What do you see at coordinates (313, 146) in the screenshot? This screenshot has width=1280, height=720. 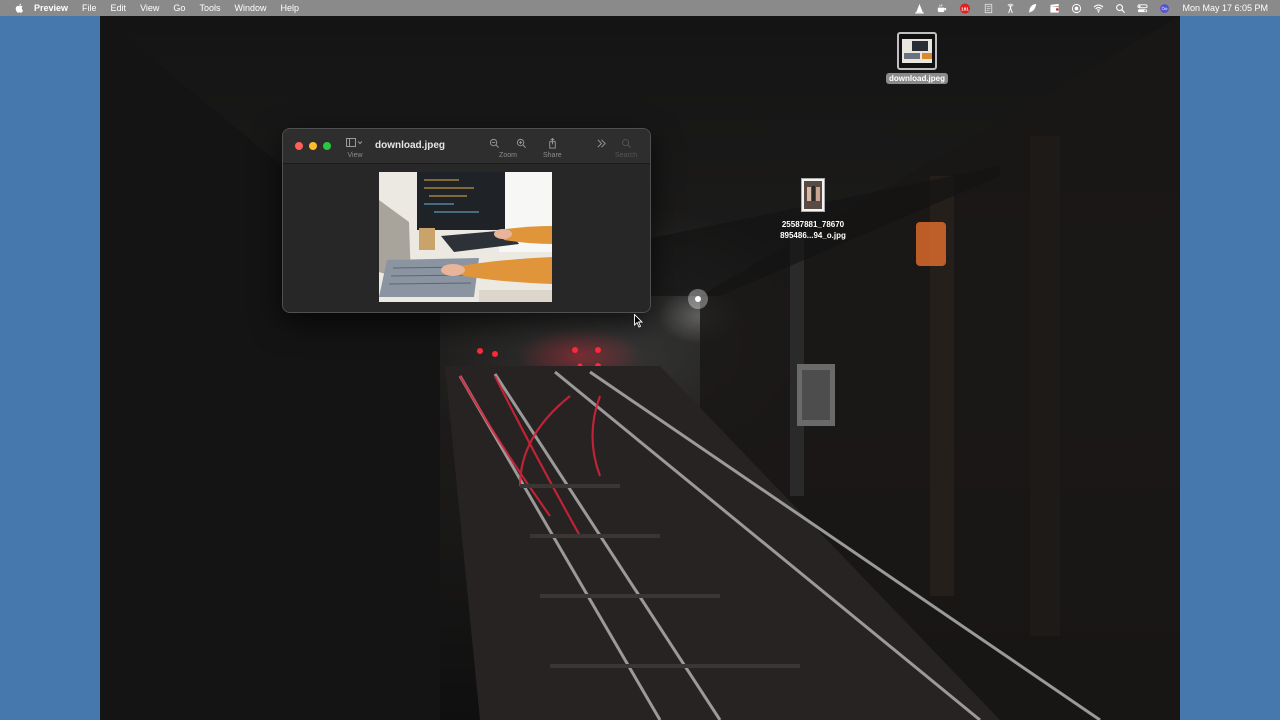 I see `minimize-window-button` at bounding box center [313, 146].